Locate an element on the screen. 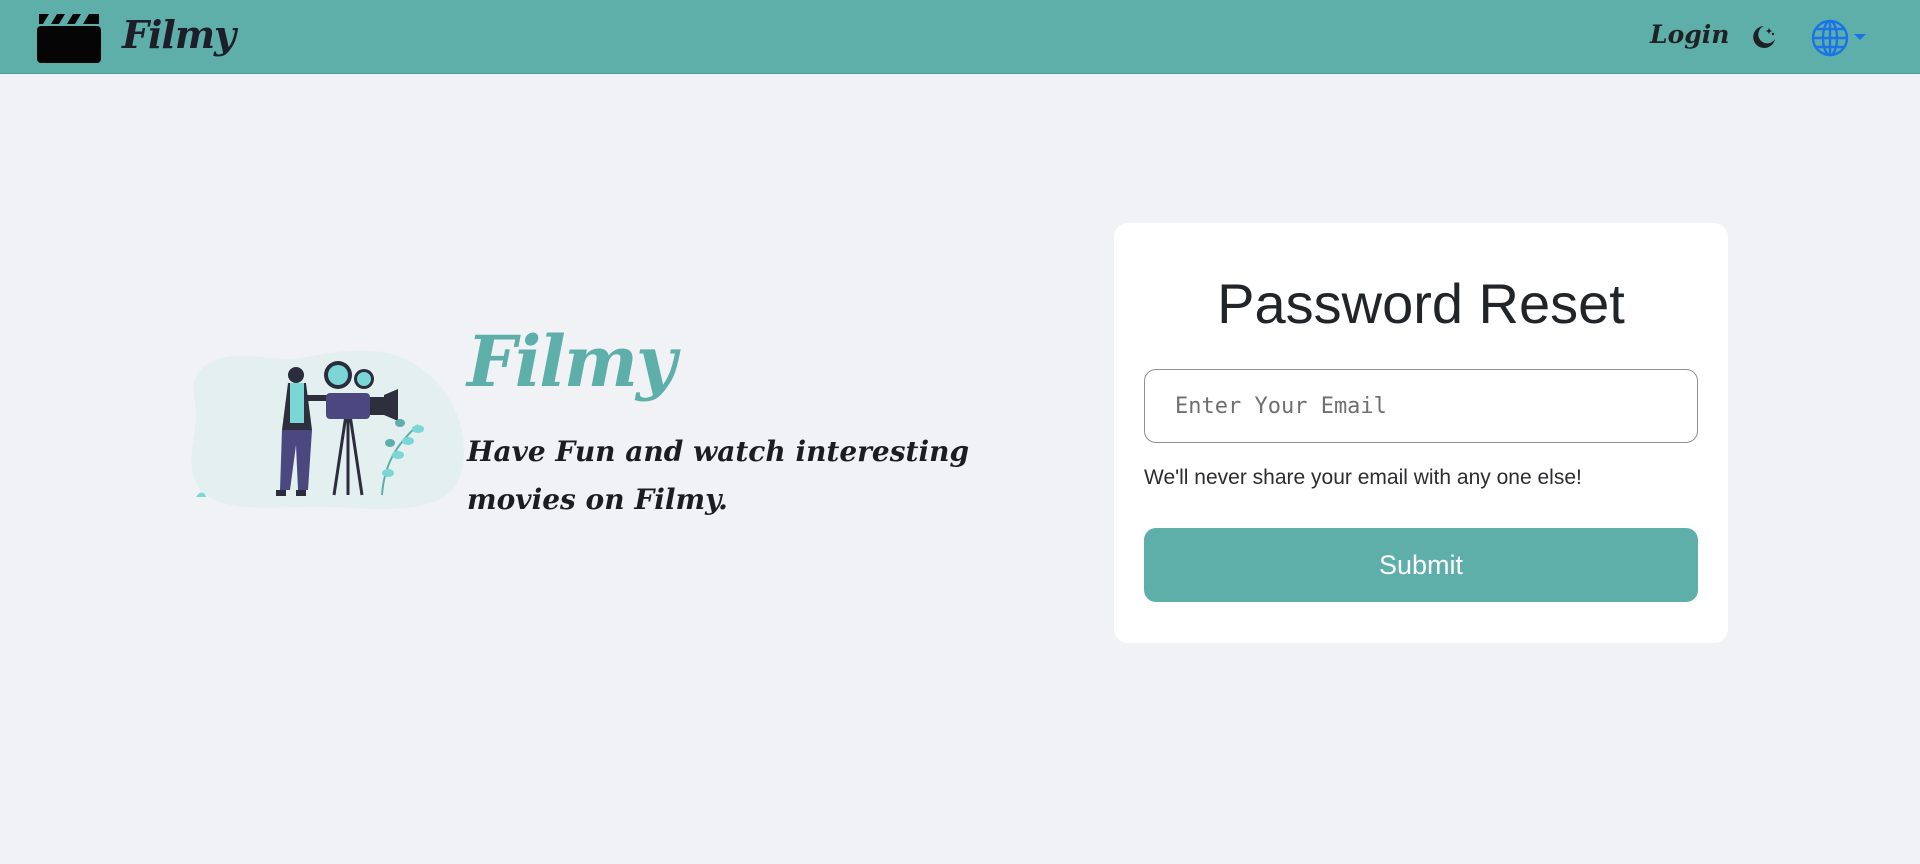  hero-brand-title: Filmy is located at coordinates (572, 361).